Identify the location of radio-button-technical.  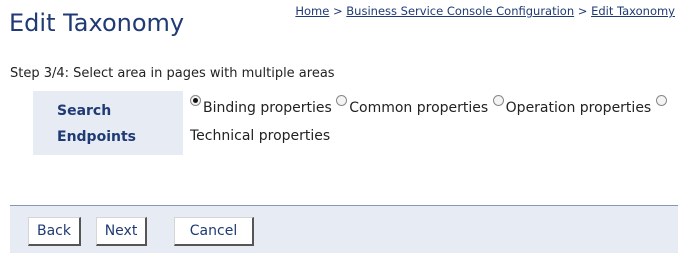
(661, 100).